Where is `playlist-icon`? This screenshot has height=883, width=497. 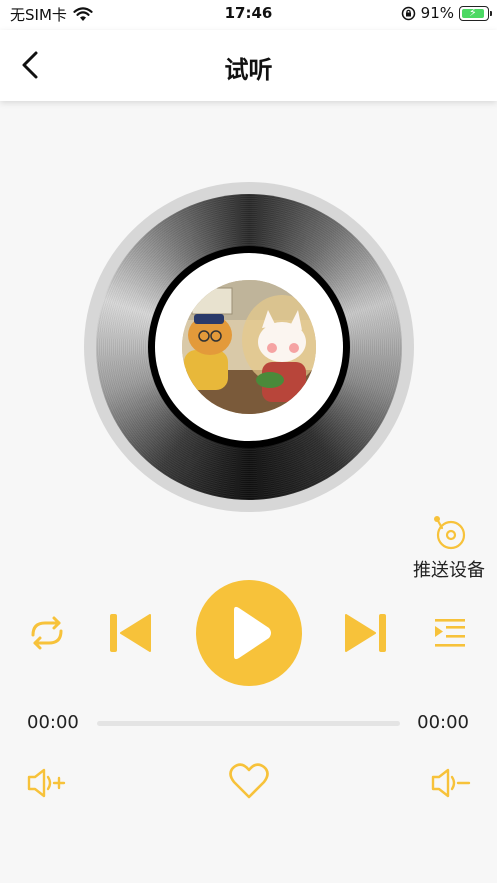
playlist-icon is located at coordinates (450, 633).